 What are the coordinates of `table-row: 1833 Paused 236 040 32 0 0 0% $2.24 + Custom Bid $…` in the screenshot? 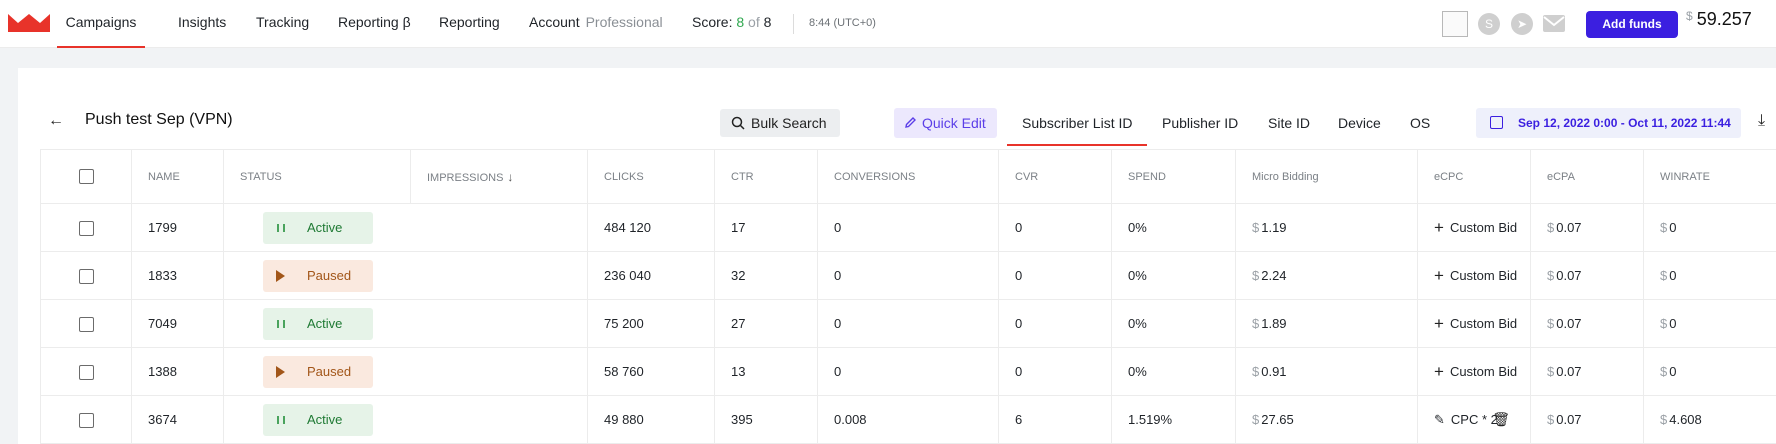 It's located at (908, 275).